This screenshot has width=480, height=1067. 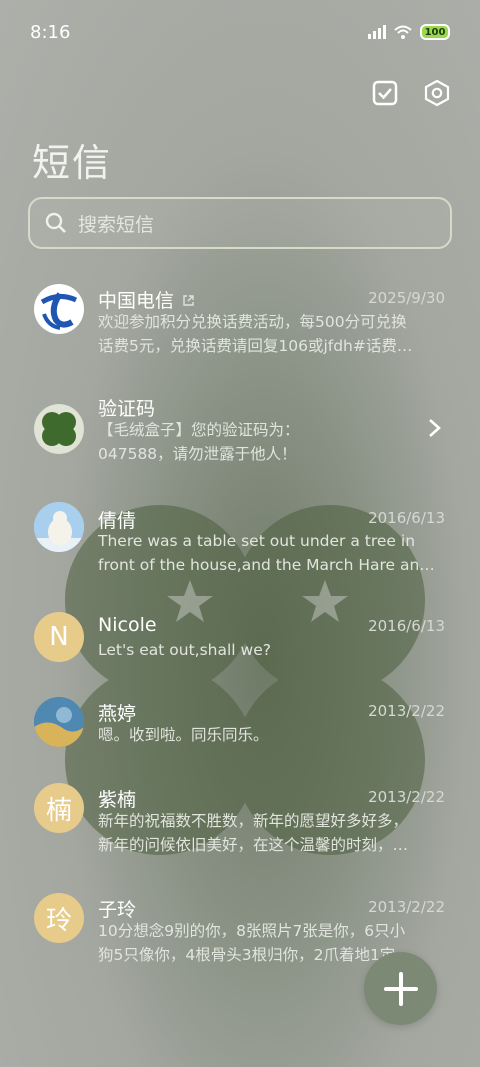 I want to click on wifi-icon, so click(x=403, y=32).